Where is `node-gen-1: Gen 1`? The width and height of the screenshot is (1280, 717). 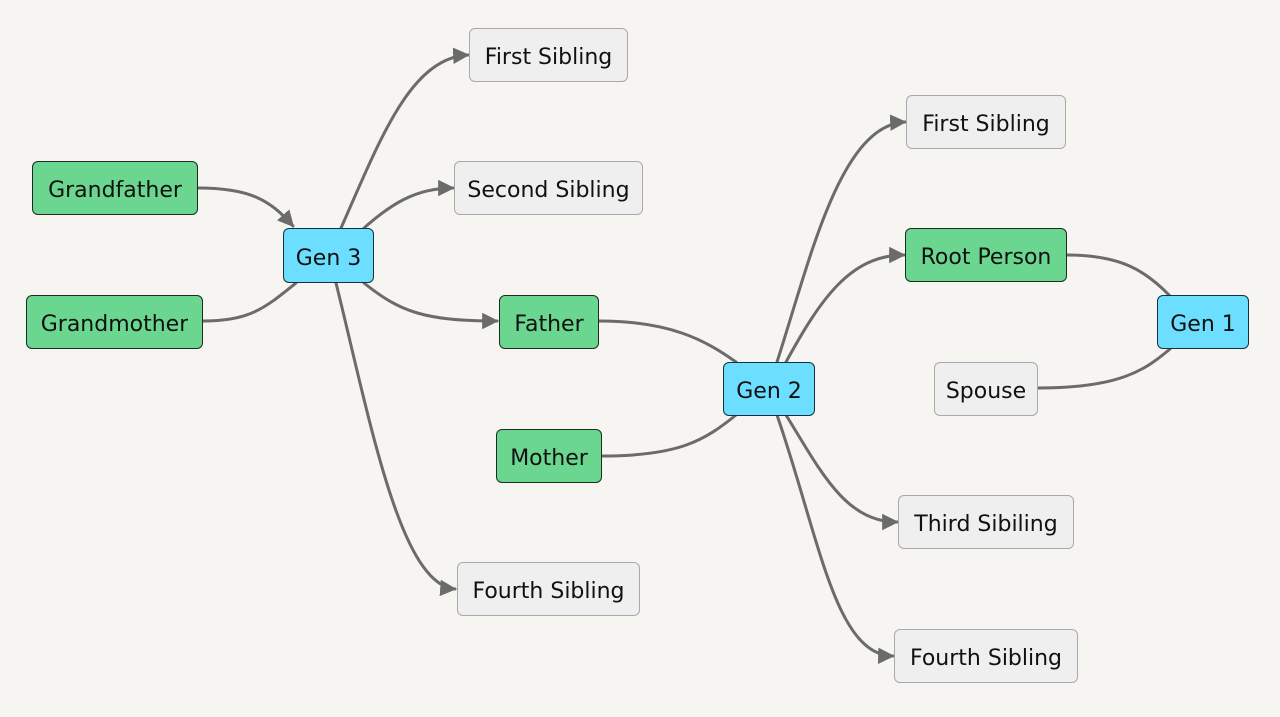 node-gen-1: Gen 1 is located at coordinates (1203, 322).